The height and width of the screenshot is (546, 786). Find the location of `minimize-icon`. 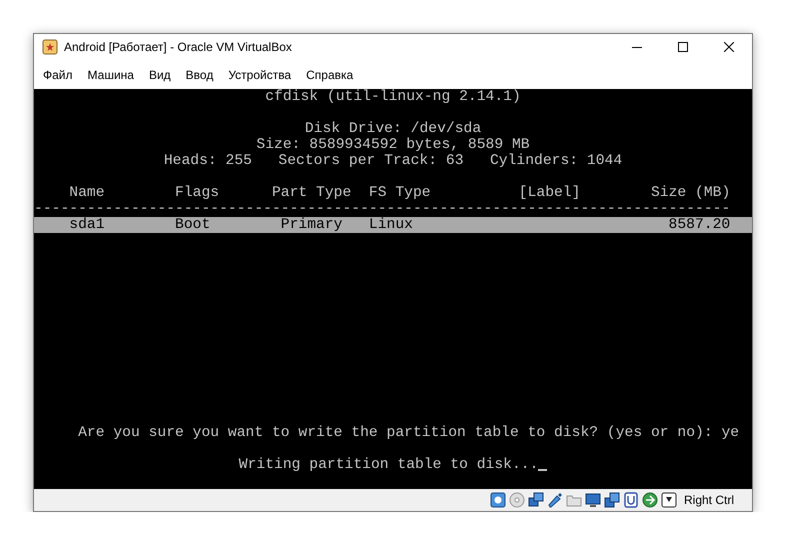

minimize-icon is located at coordinates (637, 47).